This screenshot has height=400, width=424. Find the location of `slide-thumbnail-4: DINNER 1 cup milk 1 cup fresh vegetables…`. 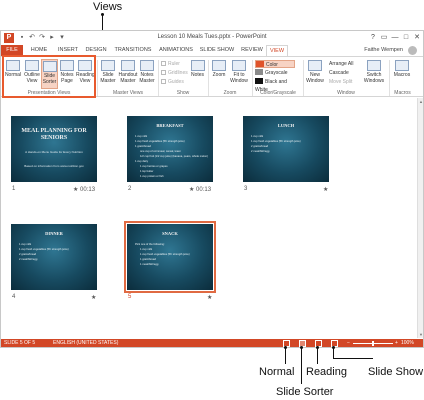

slide-thumbnail-4: DINNER 1 cup milk 1 cup fresh vegetables… is located at coordinates (54, 257).